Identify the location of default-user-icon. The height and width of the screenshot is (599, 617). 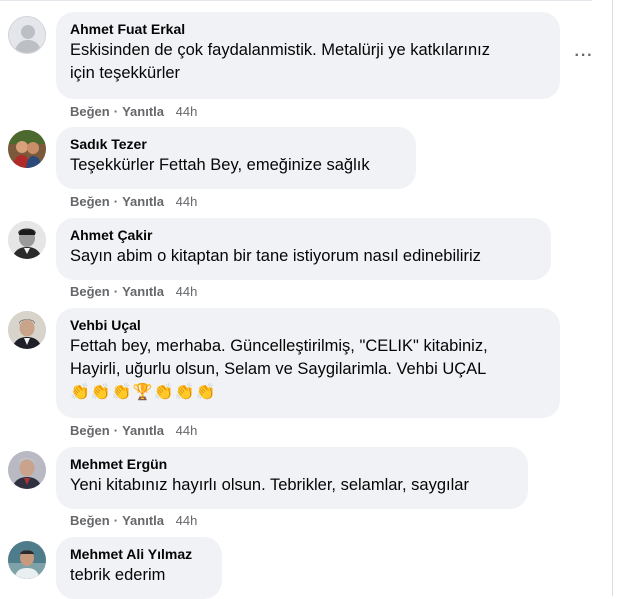
(27, 35).